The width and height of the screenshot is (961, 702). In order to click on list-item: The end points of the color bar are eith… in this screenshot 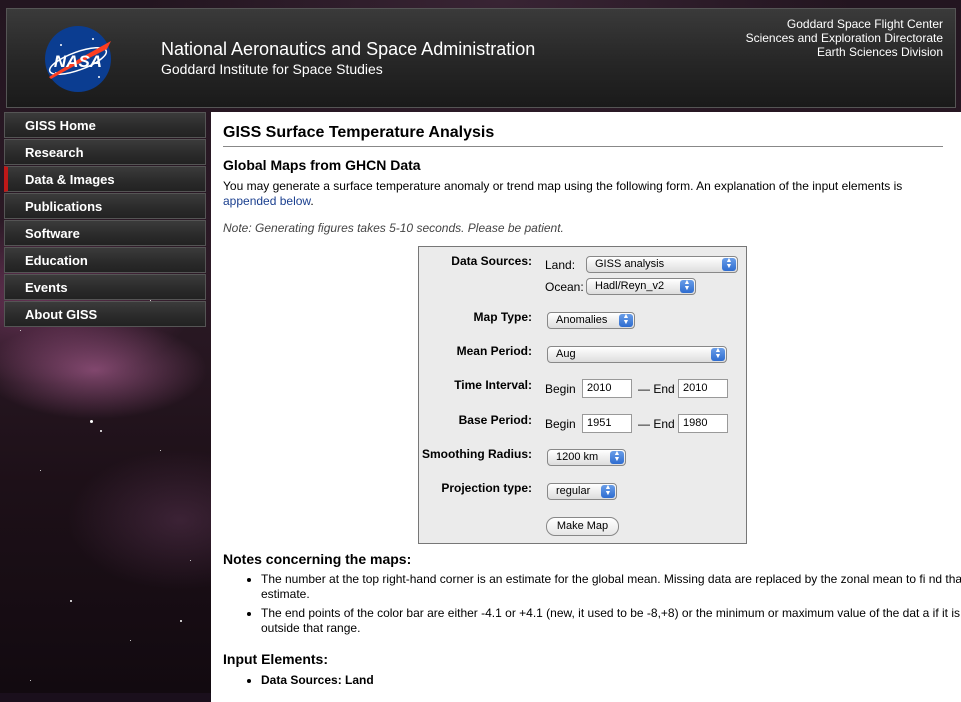, I will do `click(611, 621)`.